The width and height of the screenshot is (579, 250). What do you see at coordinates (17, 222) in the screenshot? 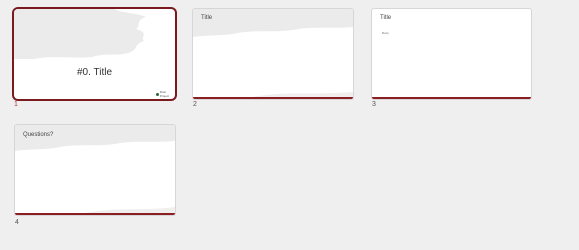
I see `slide-number-4: 4` at bounding box center [17, 222].